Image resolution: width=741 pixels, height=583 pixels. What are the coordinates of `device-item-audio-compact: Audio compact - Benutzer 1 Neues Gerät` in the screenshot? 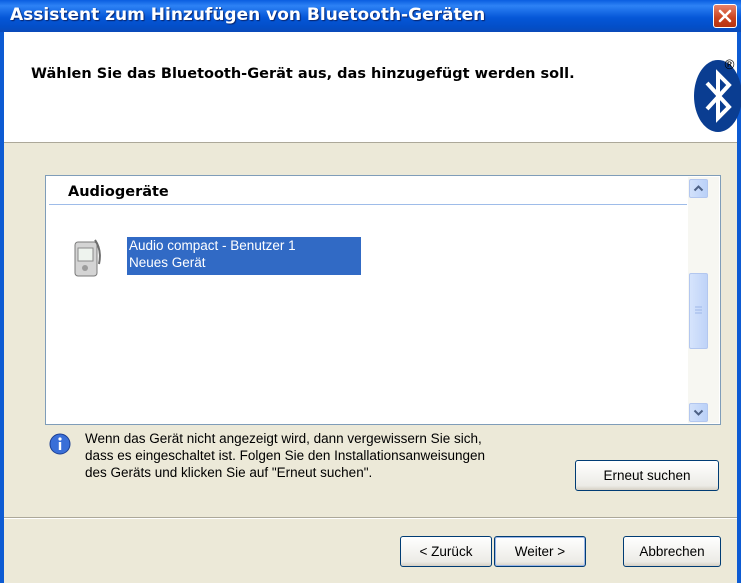 It's located at (231, 256).